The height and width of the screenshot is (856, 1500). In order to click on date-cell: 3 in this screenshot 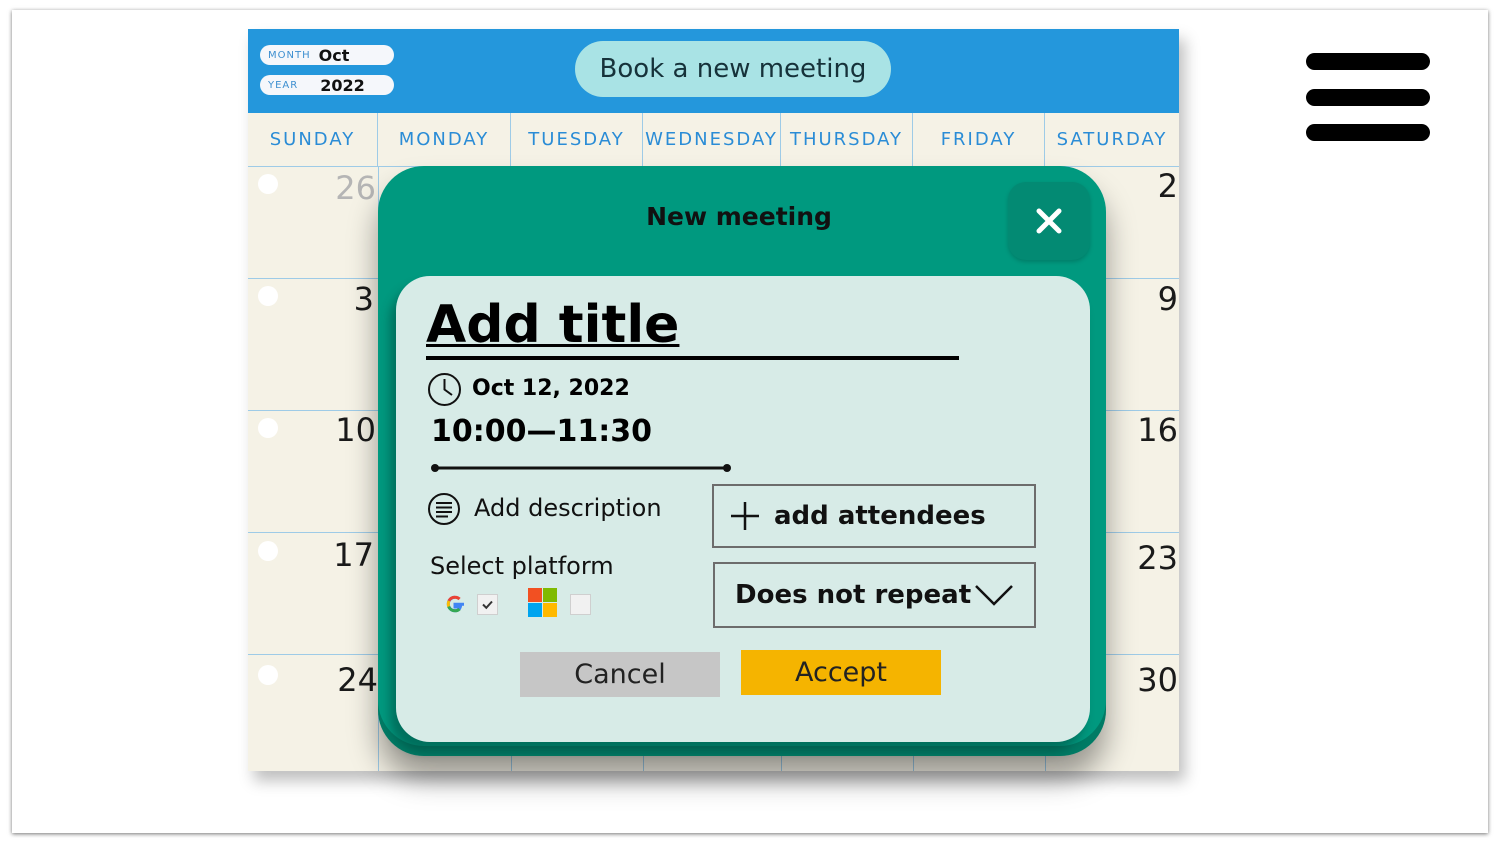, I will do `click(349, 299)`.